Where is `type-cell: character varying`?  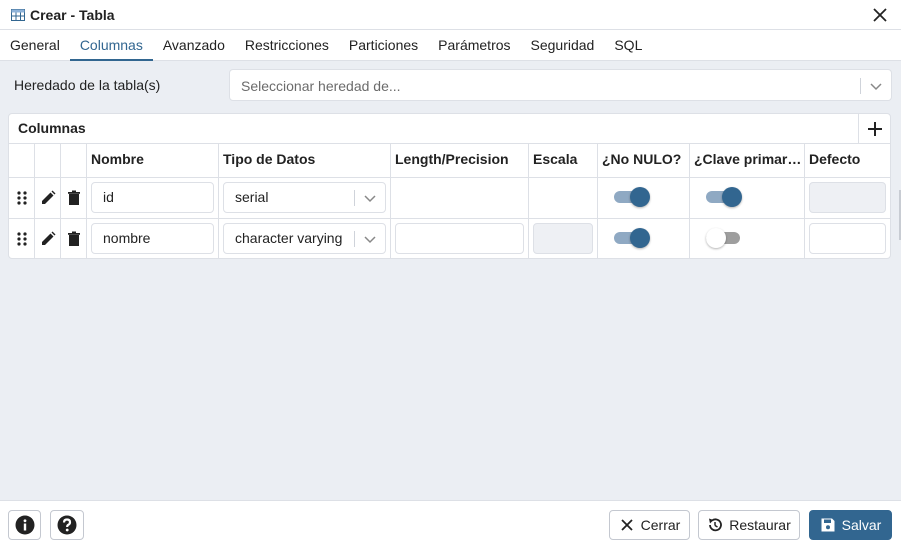
type-cell: character varying is located at coordinates (305, 238).